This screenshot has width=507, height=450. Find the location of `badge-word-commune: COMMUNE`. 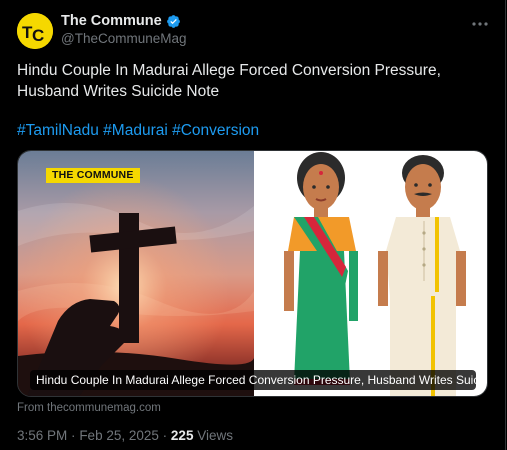

badge-word-commune: COMMUNE is located at coordinates (105, 175).